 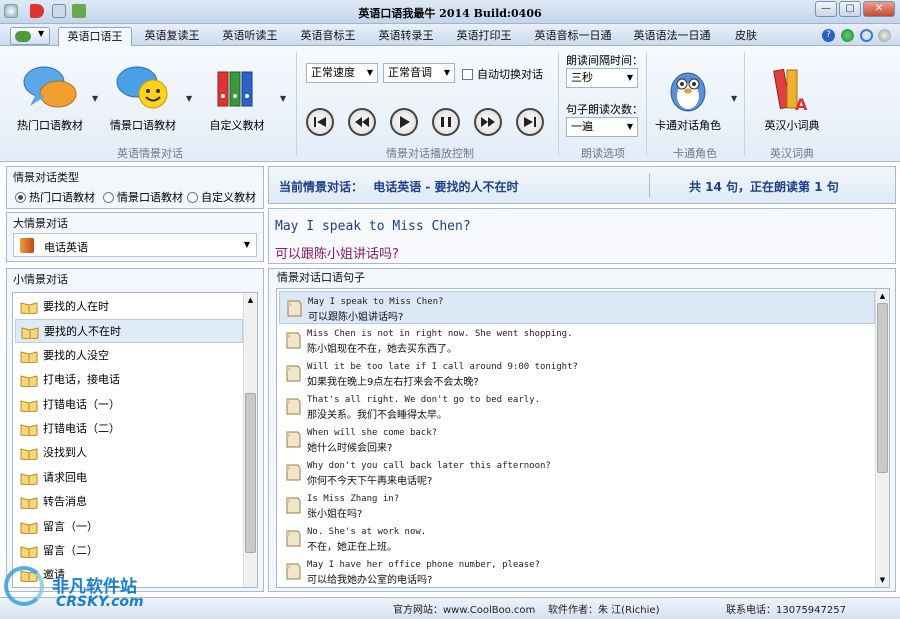 What do you see at coordinates (376, 302) in the screenshot?
I see `sentence-en: May I speak to Miss Chen?` at bounding box center [376, 302].